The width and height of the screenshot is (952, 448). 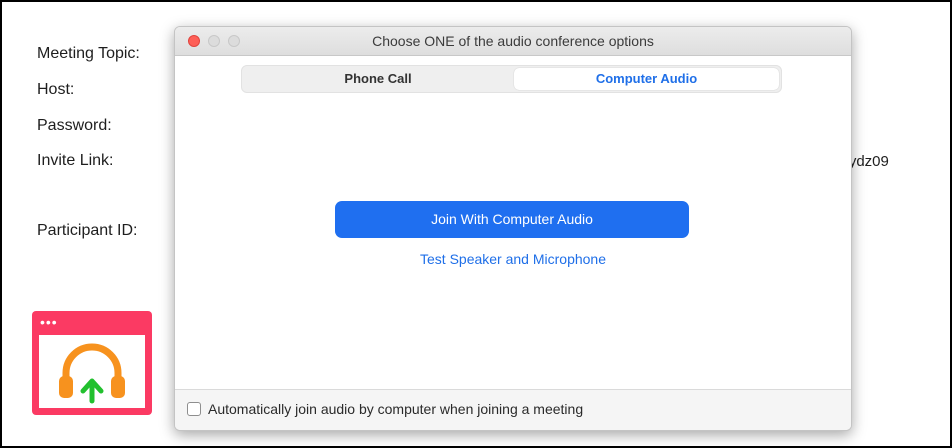 I want to click on meeting-topic-label: Meeting Topic:, so click(x=88, y=53).